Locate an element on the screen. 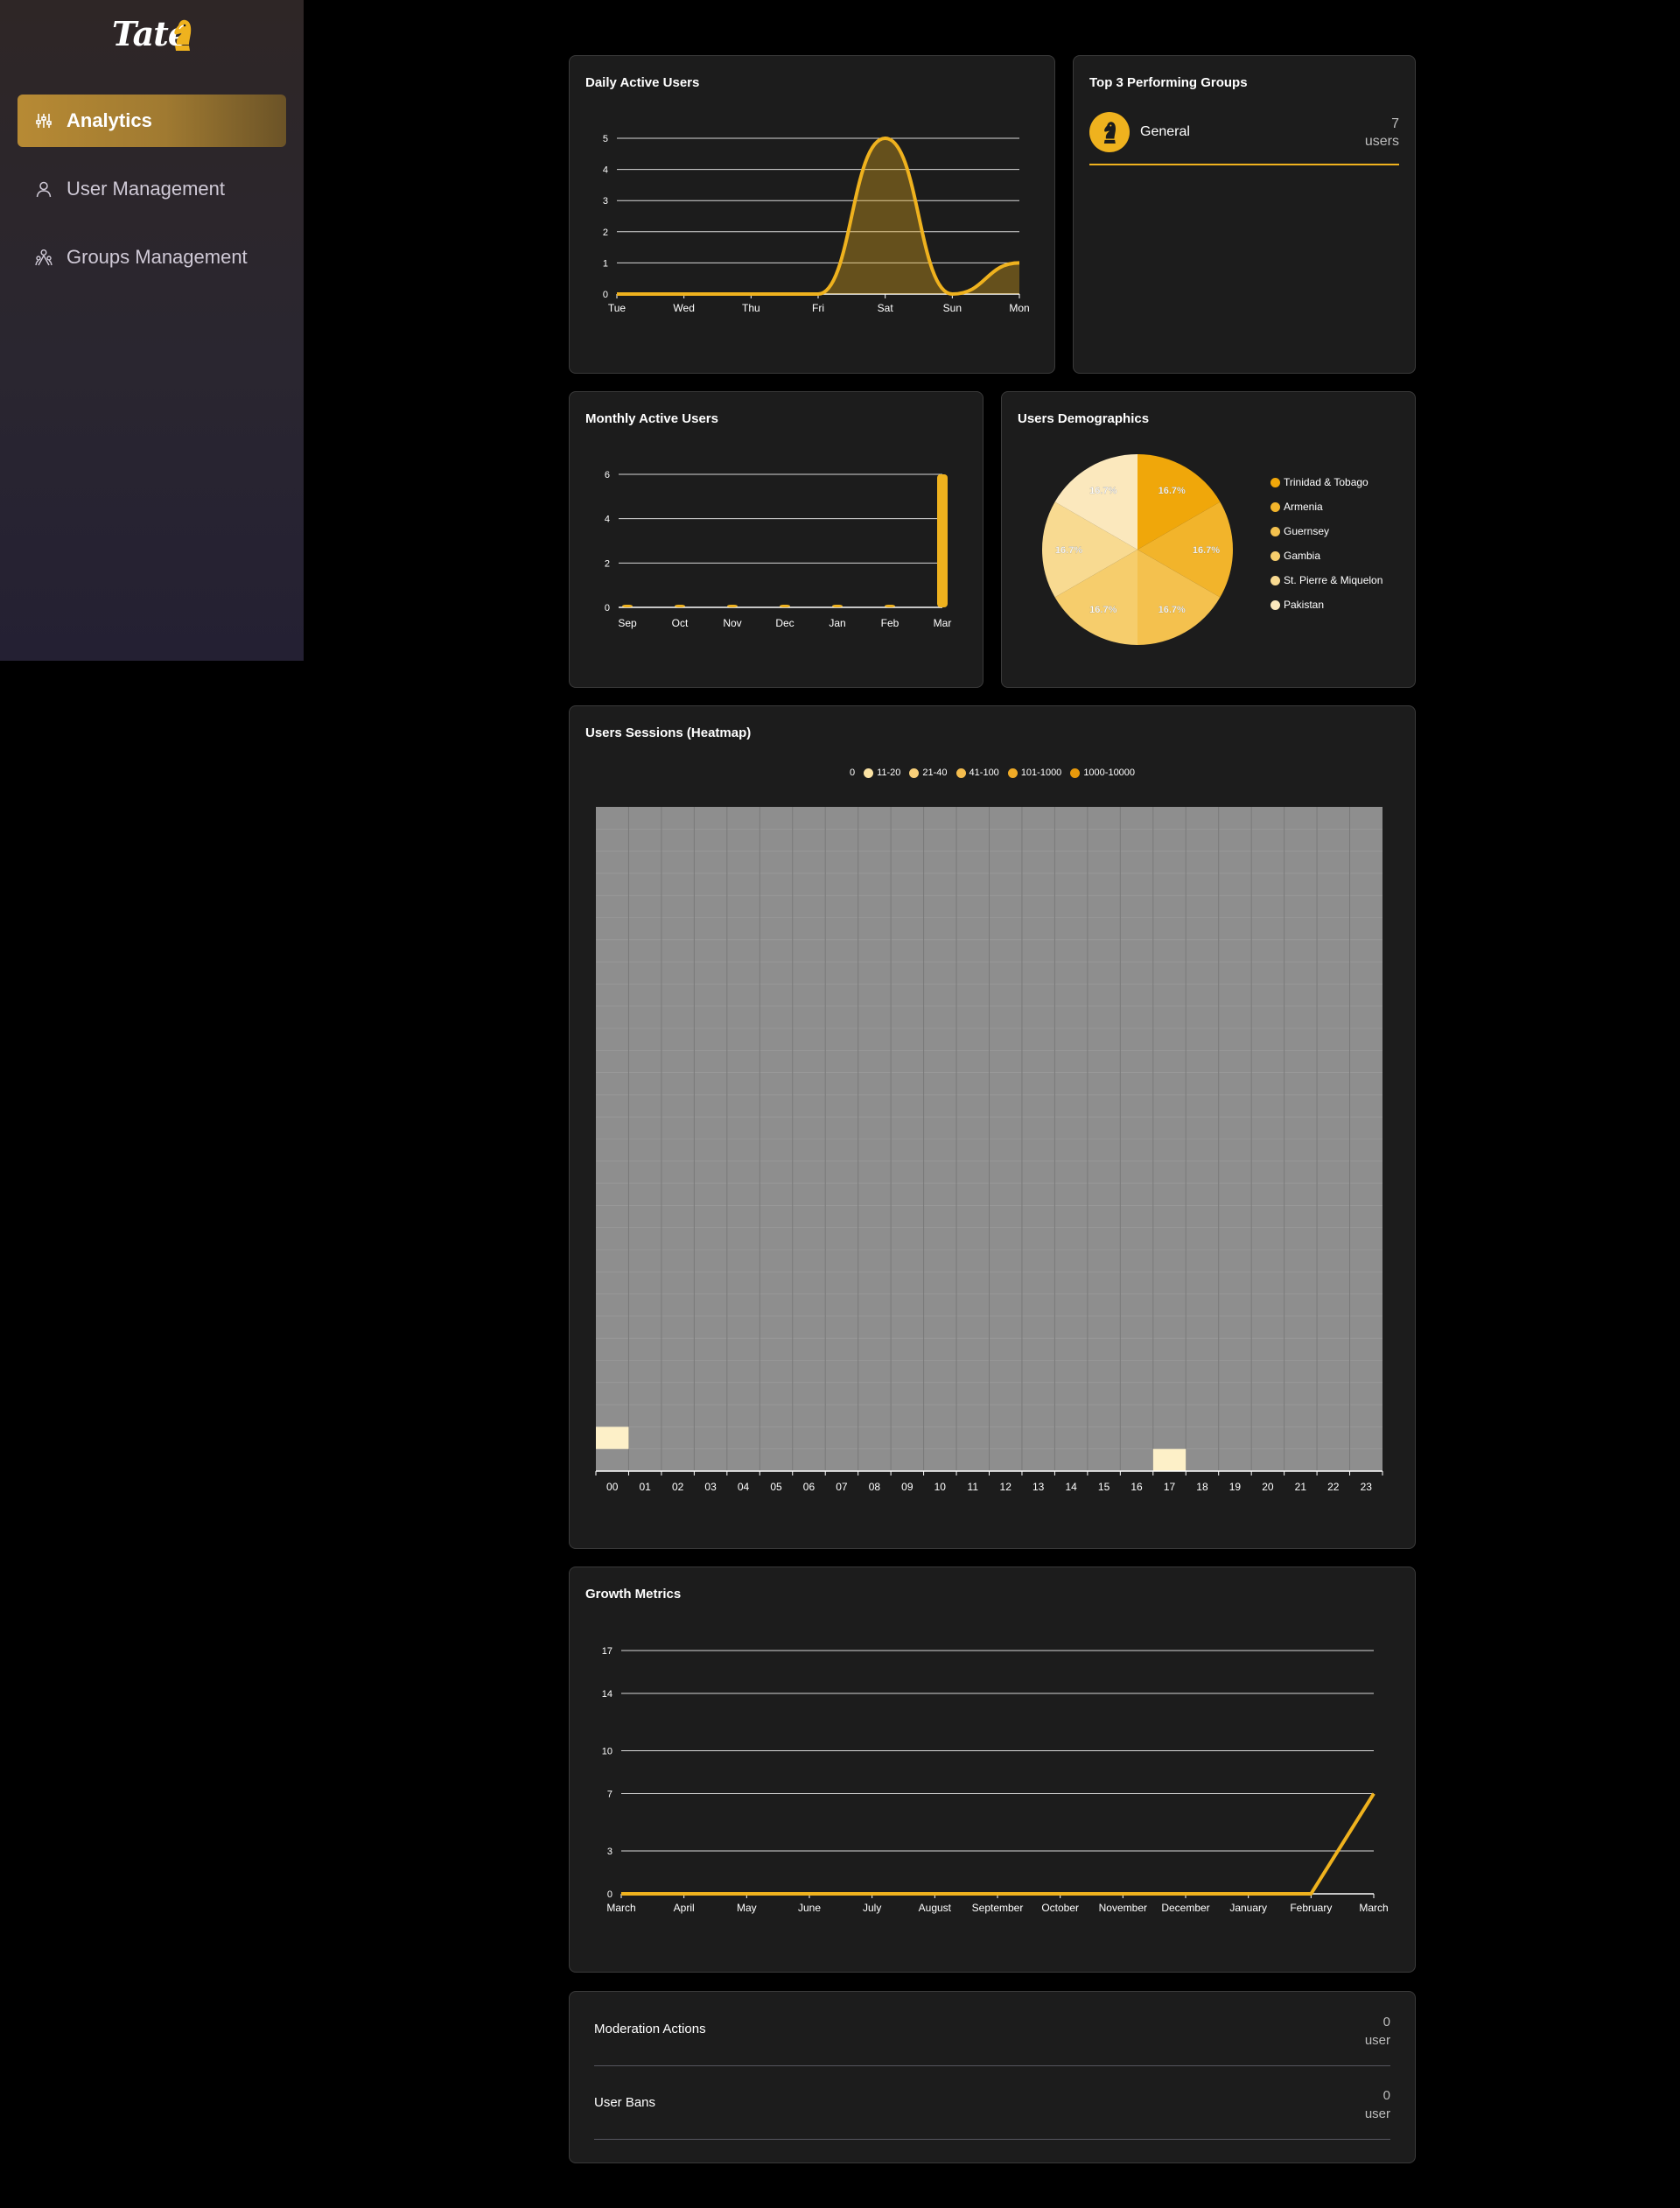 The width and height of the screenshot is (1680, 2208). group-row: General 7 users is located at coordinates (1244, 134).